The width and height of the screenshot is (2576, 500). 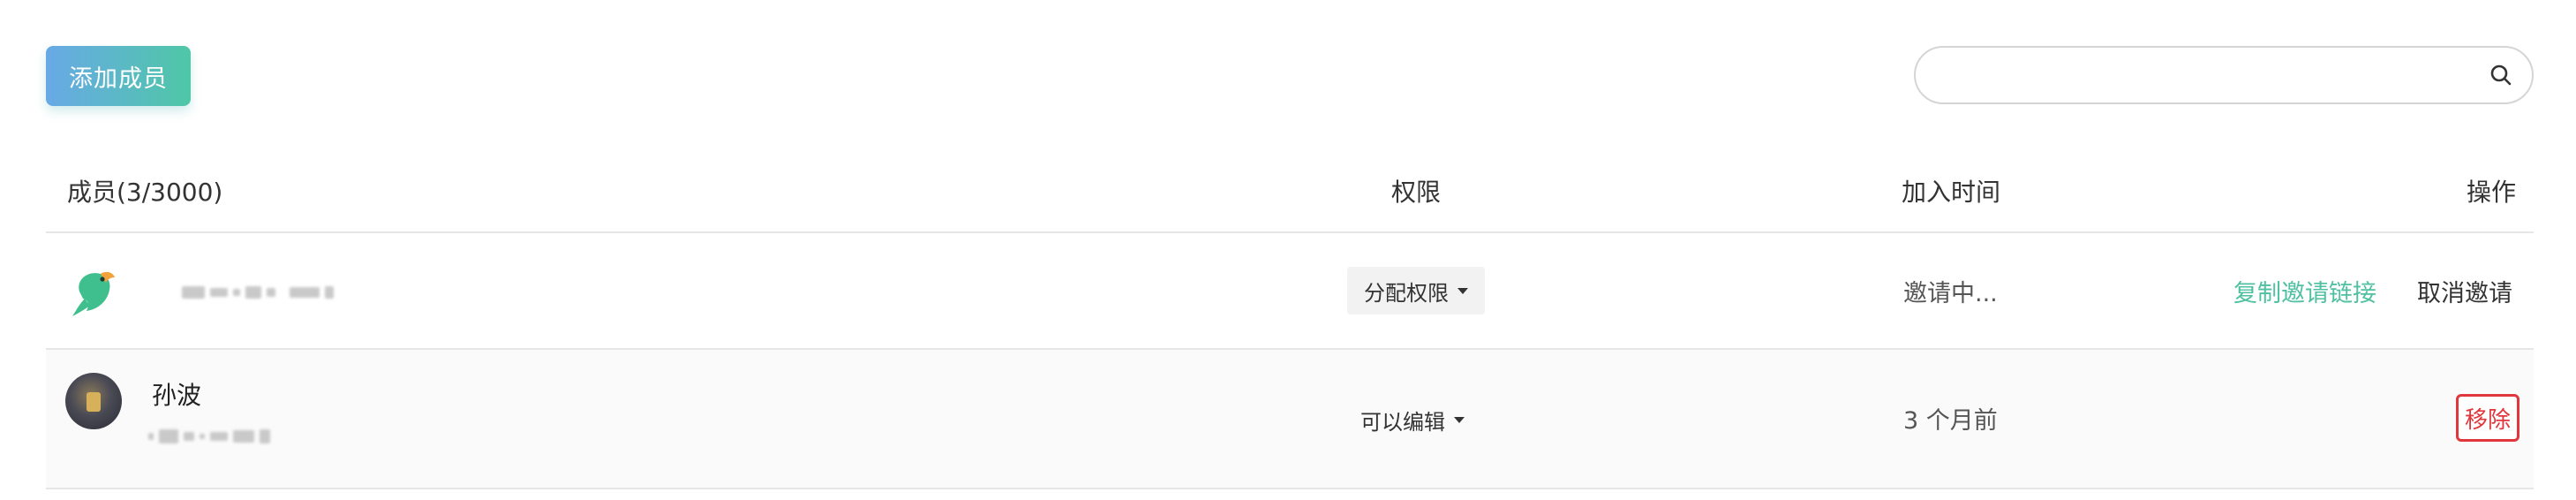 What do you see at coordinates (2491, 192) in the screenshot?
I see `column-header-actions: 操作` at bounding box center [2491, 192].